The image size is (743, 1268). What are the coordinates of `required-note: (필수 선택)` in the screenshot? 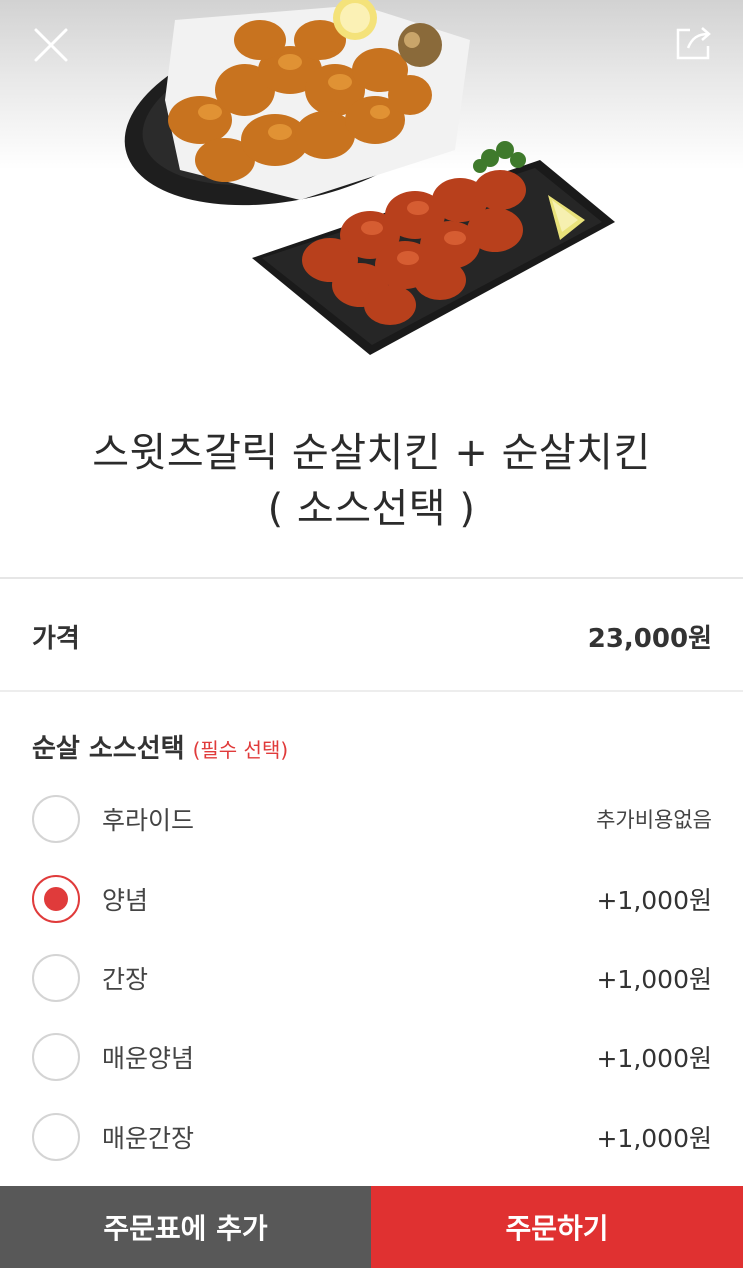 It's located at (240, 750).